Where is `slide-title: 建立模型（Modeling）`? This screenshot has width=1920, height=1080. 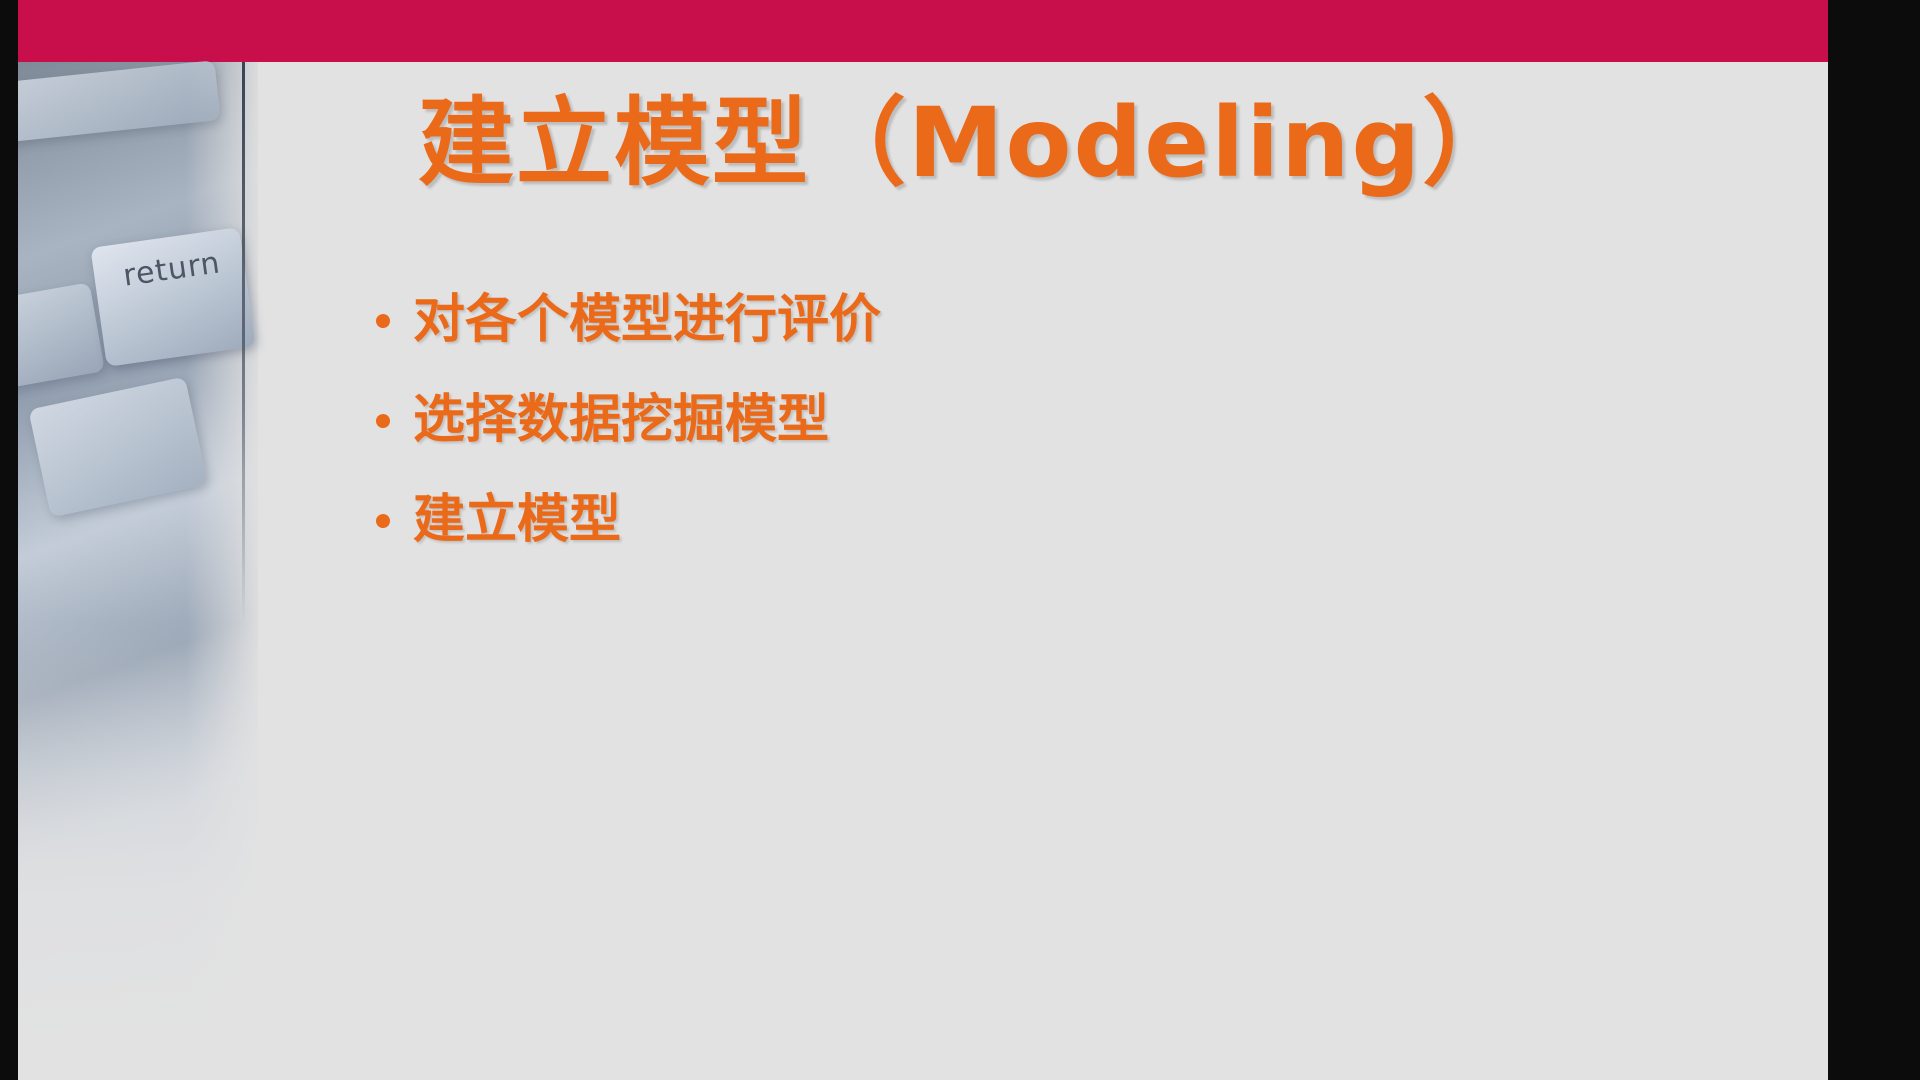
slide-title: 建立模型（Modeling） is located at coordinates (969, 143).